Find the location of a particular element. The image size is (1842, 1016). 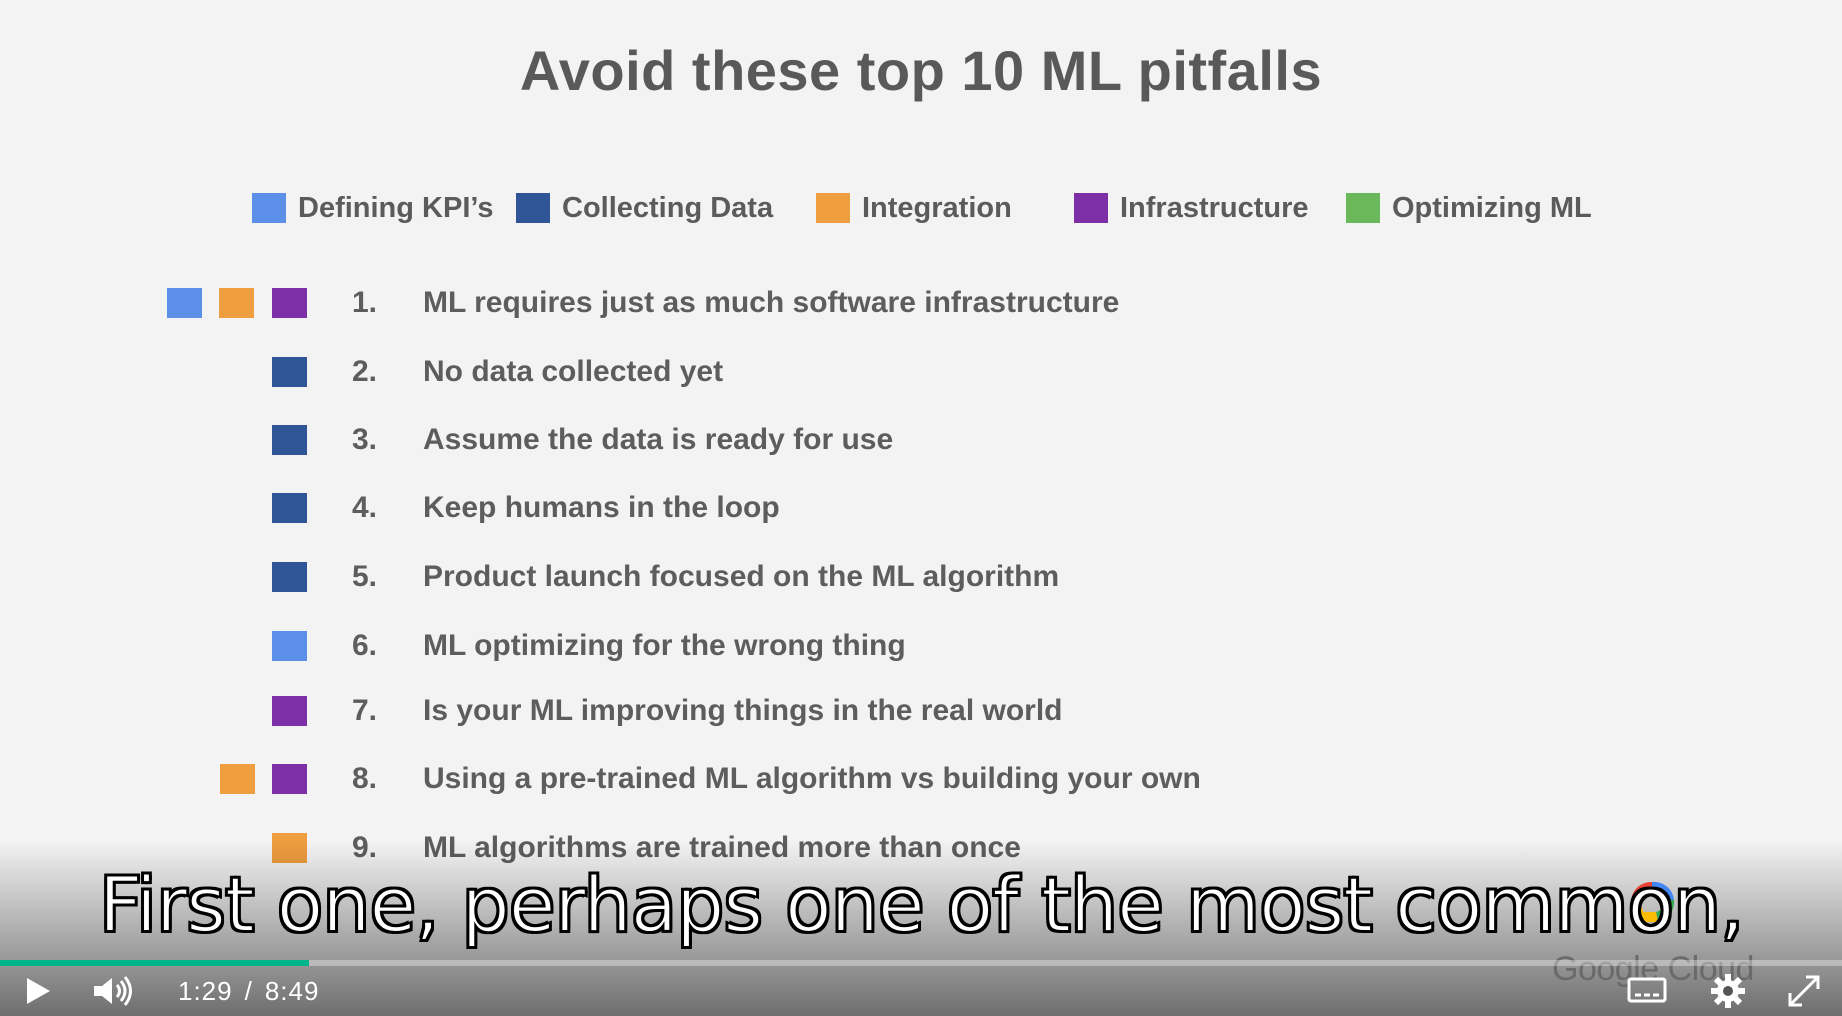

item-text: ML optimizing for the wrong thing is located at coordinates (664, 645).